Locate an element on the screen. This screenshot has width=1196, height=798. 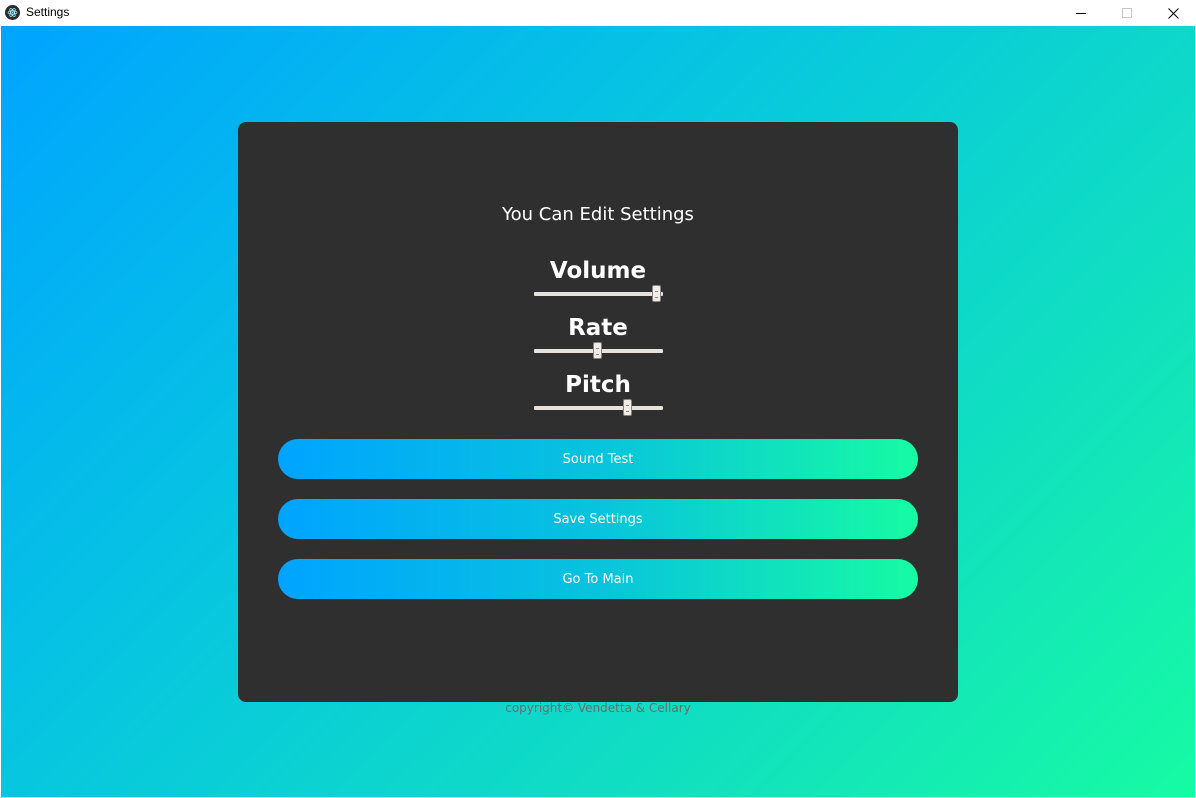
maximize-icon is located at coordinates (1127, 13).